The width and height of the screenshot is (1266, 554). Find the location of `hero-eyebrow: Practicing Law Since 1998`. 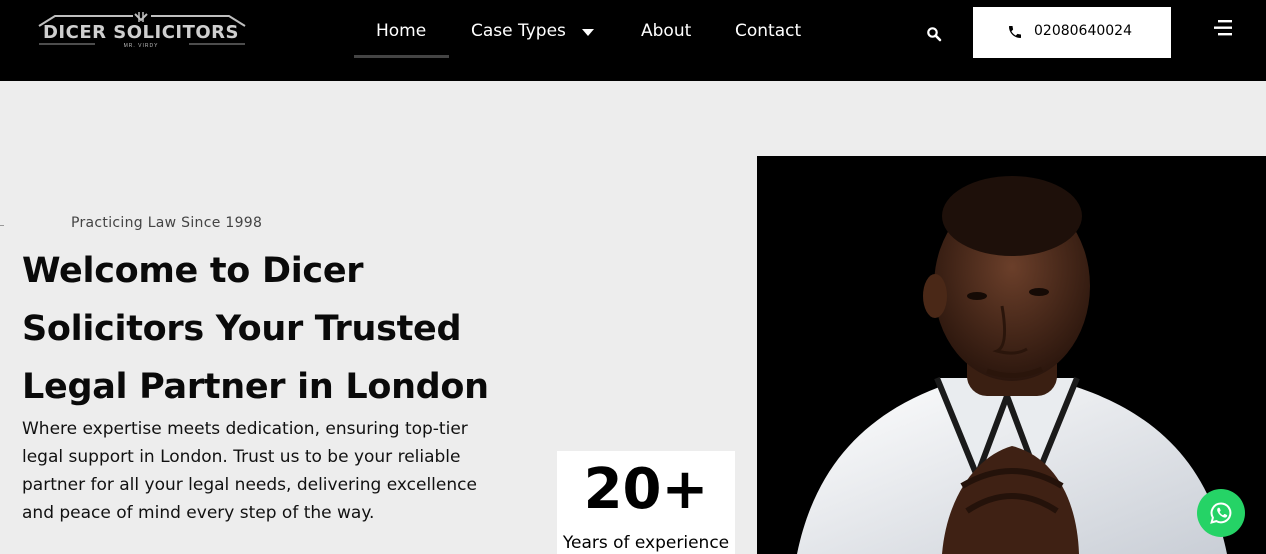

hero-eyebrow: Practicing Law Since 1998 is located at coordinates (167, 223).